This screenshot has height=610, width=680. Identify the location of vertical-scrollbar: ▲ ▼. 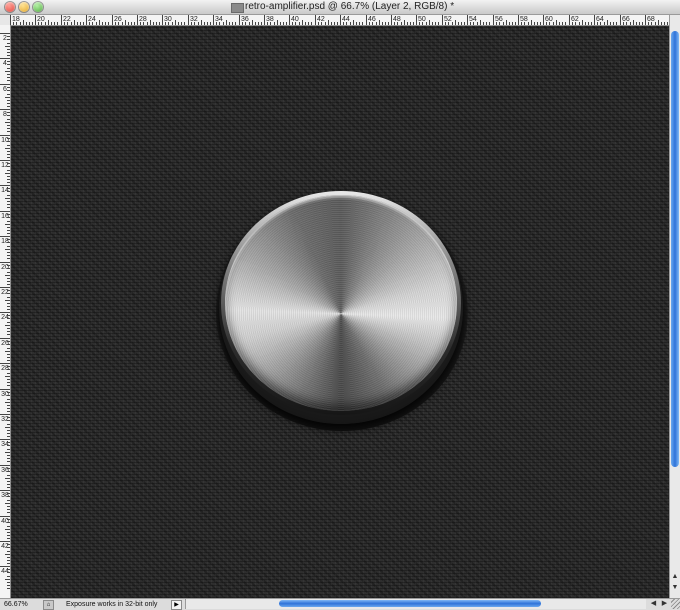
(674, 306).